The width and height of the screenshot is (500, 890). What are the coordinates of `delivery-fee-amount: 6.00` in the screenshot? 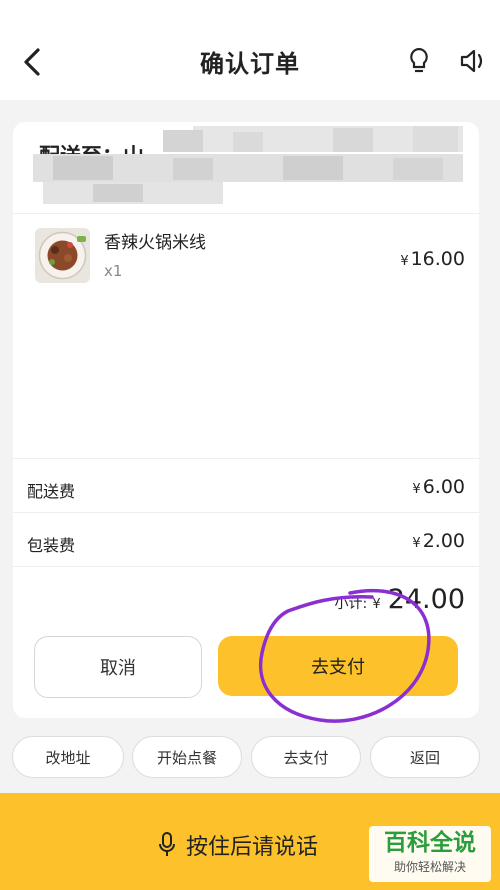 It's located at (443, 487).